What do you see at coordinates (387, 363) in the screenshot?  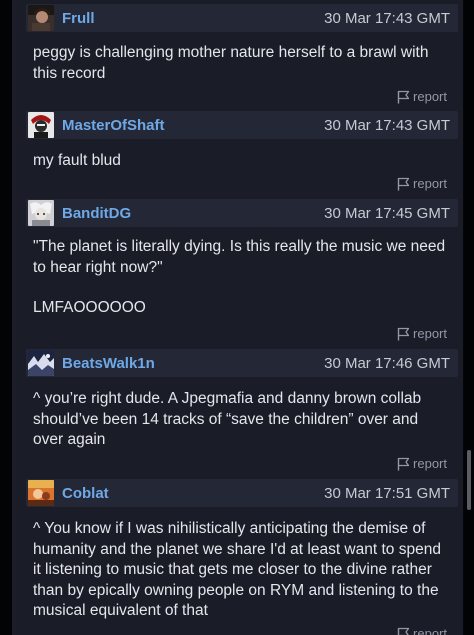 I see `comment-timestamp: 30 Mar 17:46 GMT` at bounding box center [387, 363].